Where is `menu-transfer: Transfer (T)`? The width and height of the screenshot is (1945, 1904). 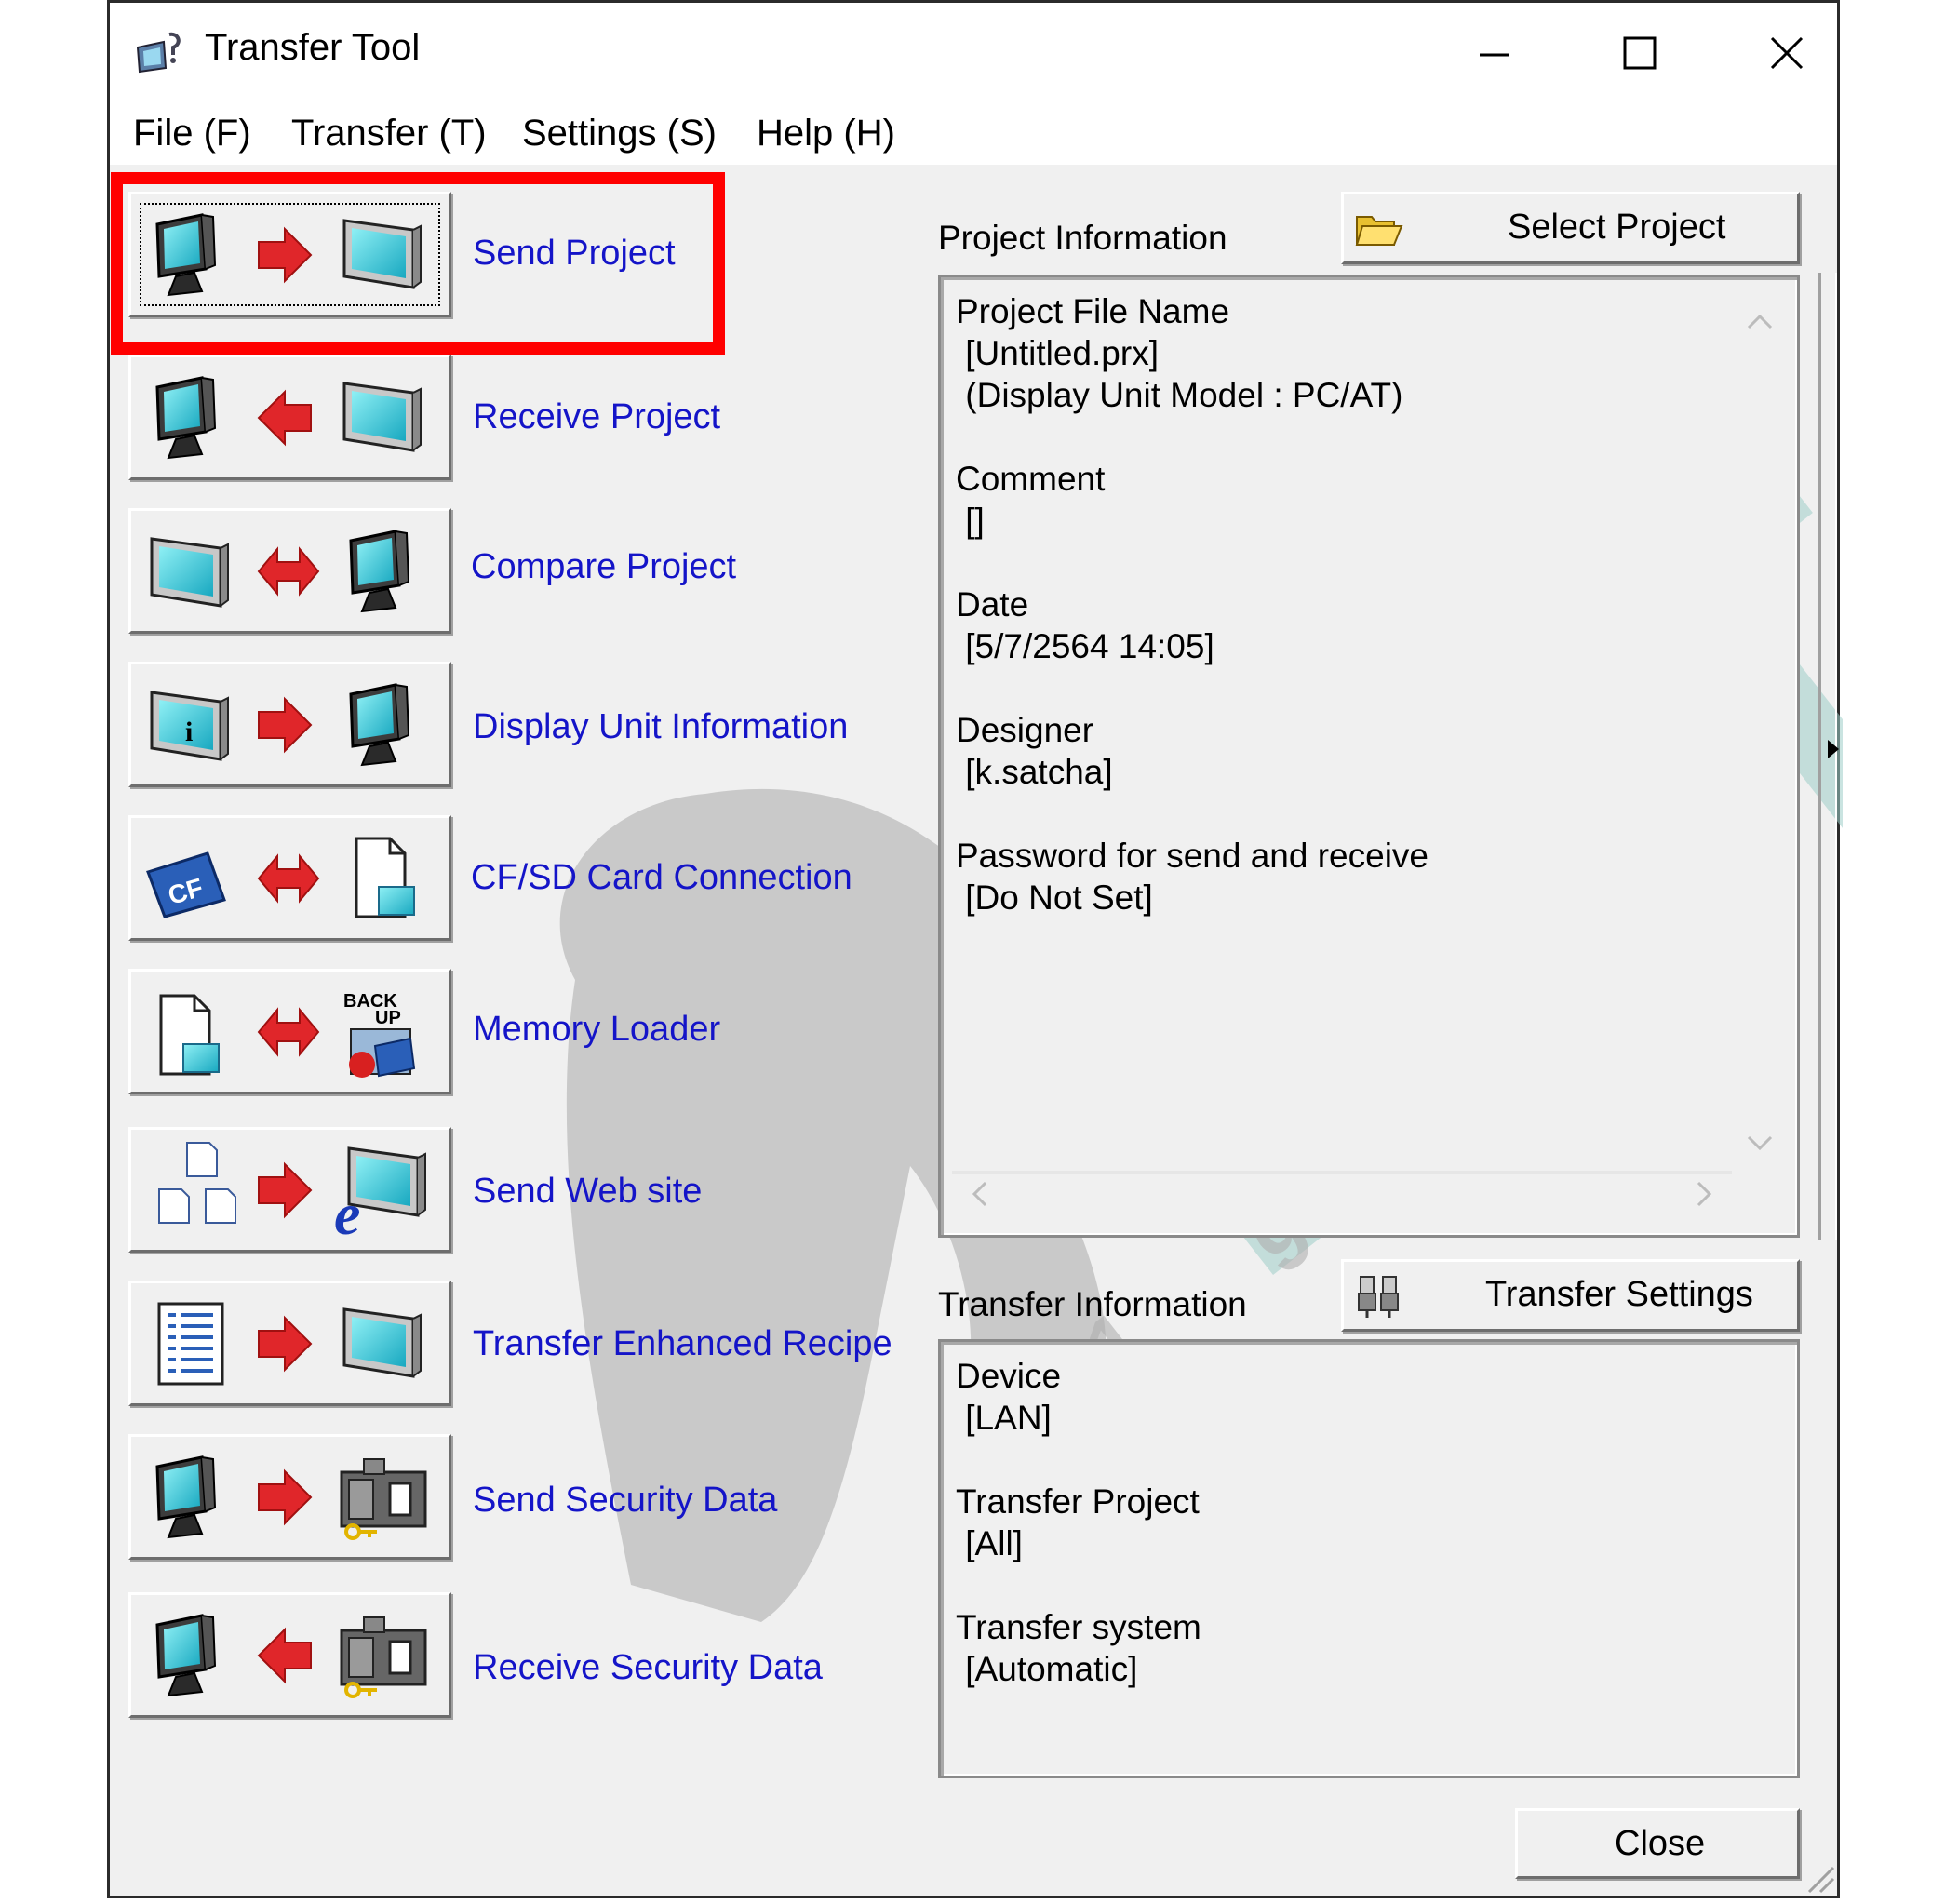
menu-transfer: Transfer (T) is located at coordinates (389, 133).